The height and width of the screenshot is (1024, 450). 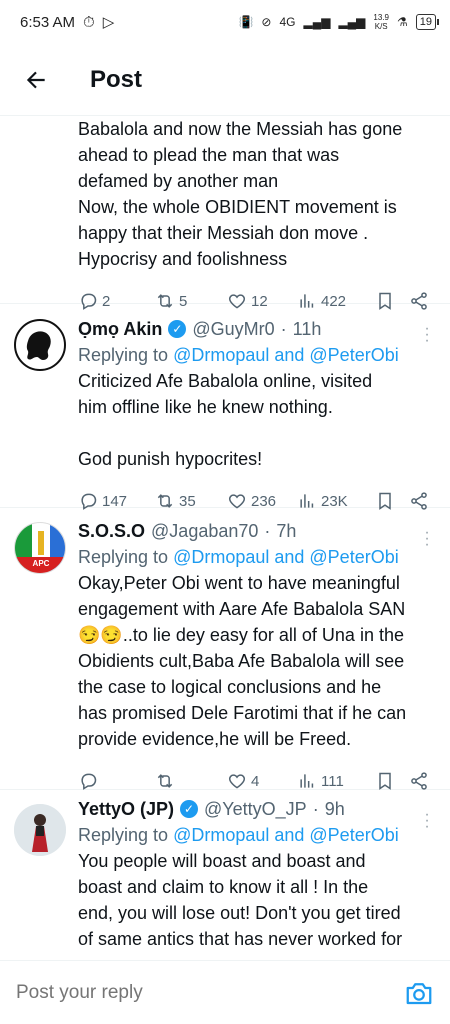 I want to click on user-handle: @GuyMr0, so click(x=233, y=329).